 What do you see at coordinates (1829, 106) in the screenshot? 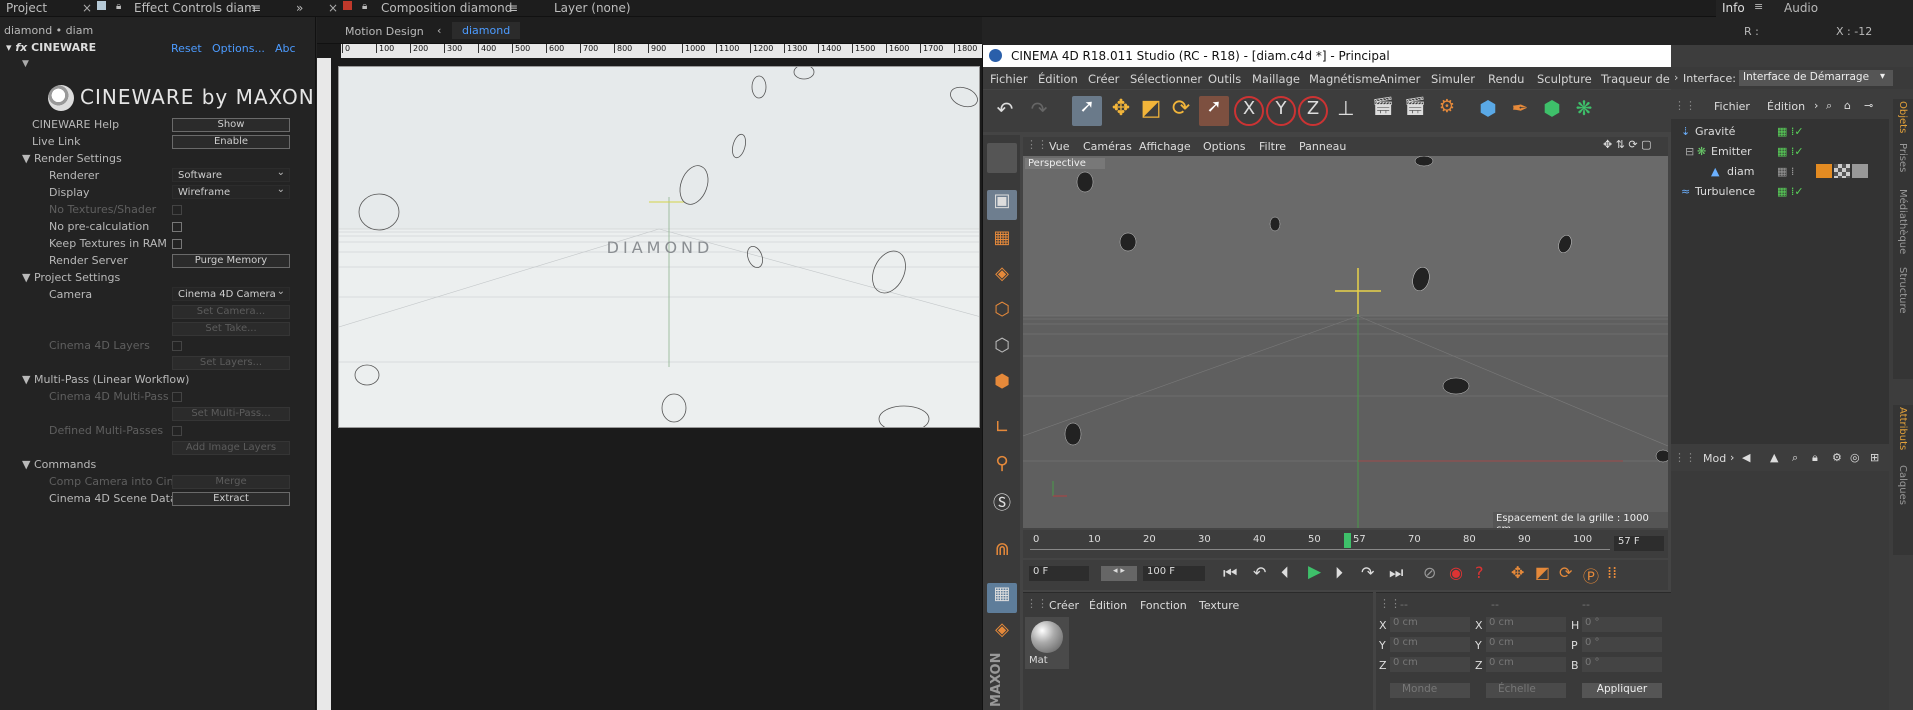
I see `search-icon: ⌕` at bounding box center [1829, 106].